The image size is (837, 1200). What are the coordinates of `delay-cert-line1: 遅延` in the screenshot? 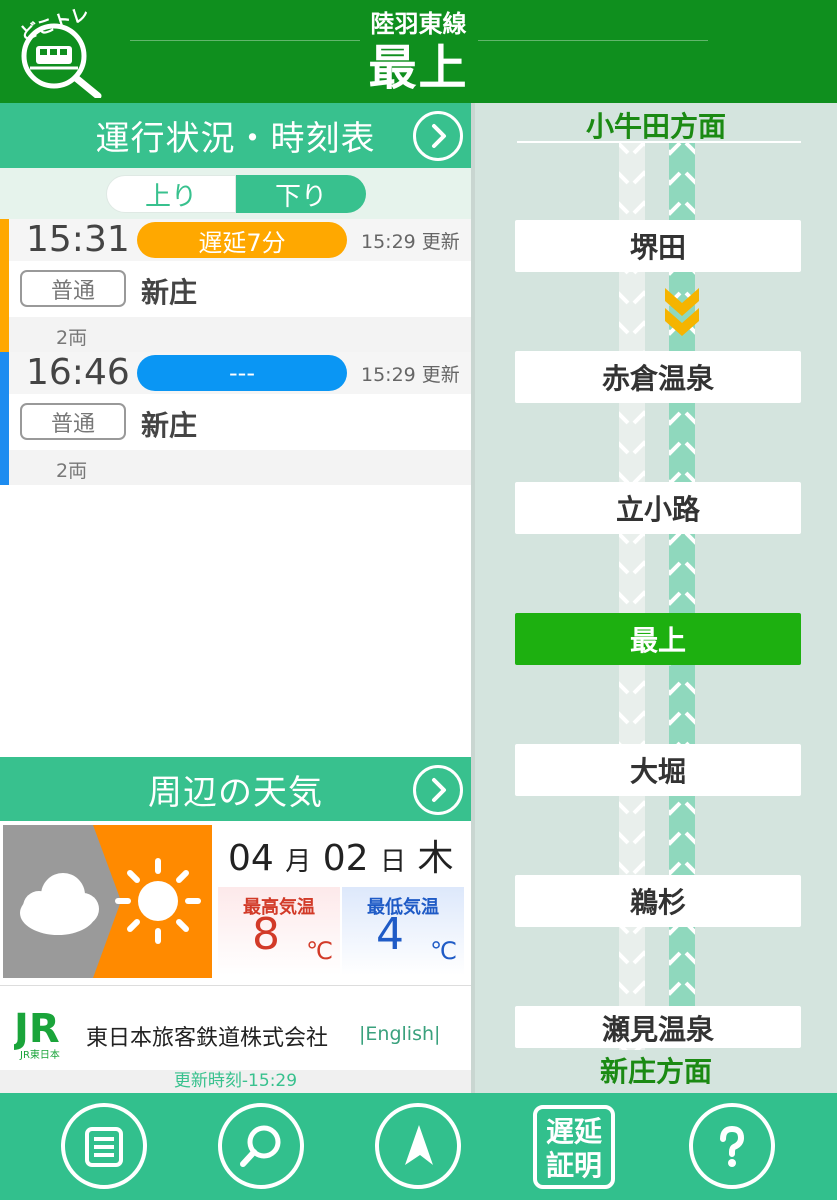 It's located at (573, 1131).